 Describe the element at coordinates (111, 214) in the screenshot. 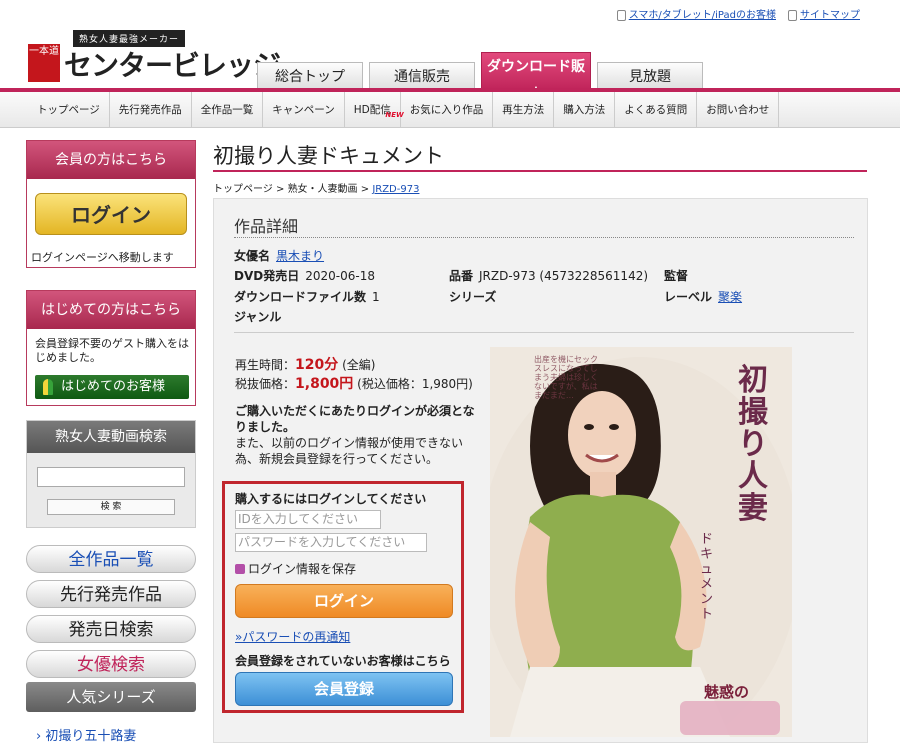

I see `sidebar-login-button: ログイン` at that location.